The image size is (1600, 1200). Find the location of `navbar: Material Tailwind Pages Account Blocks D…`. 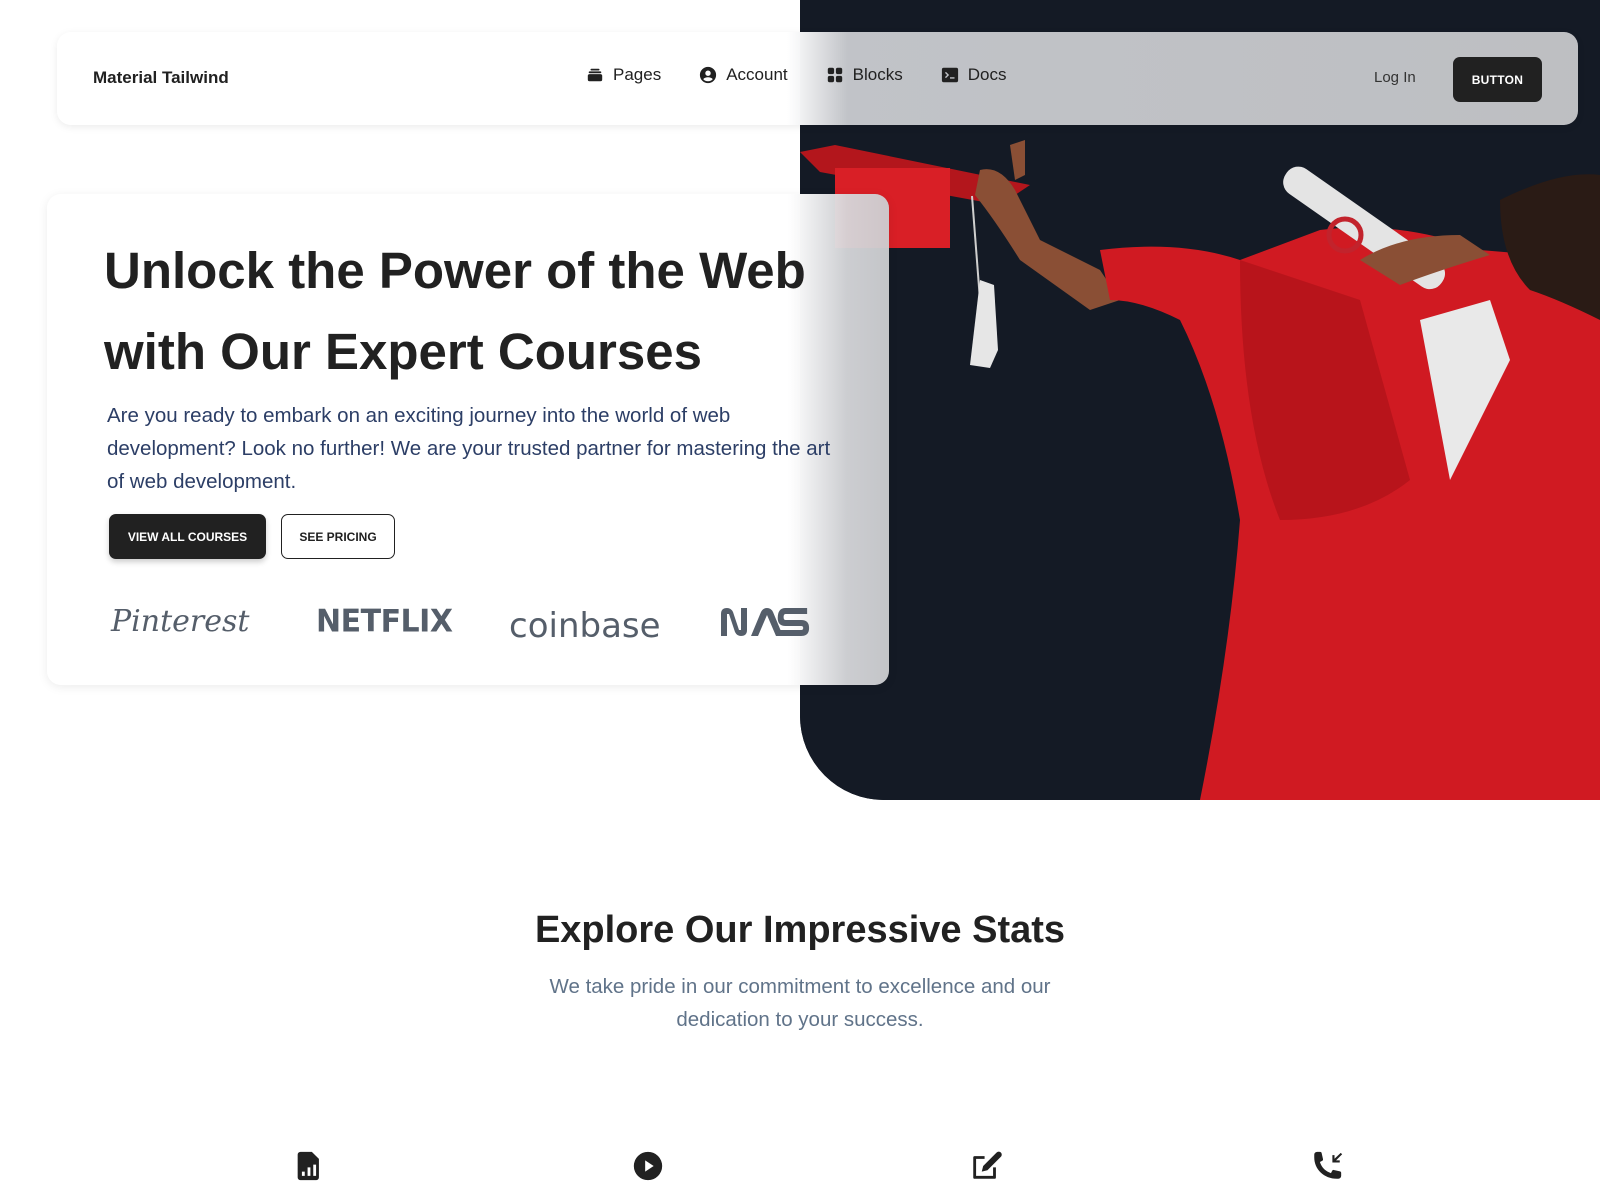

navbar: Material Tailwind Pages Account Blocks D… is located at coordinates (817, 78).